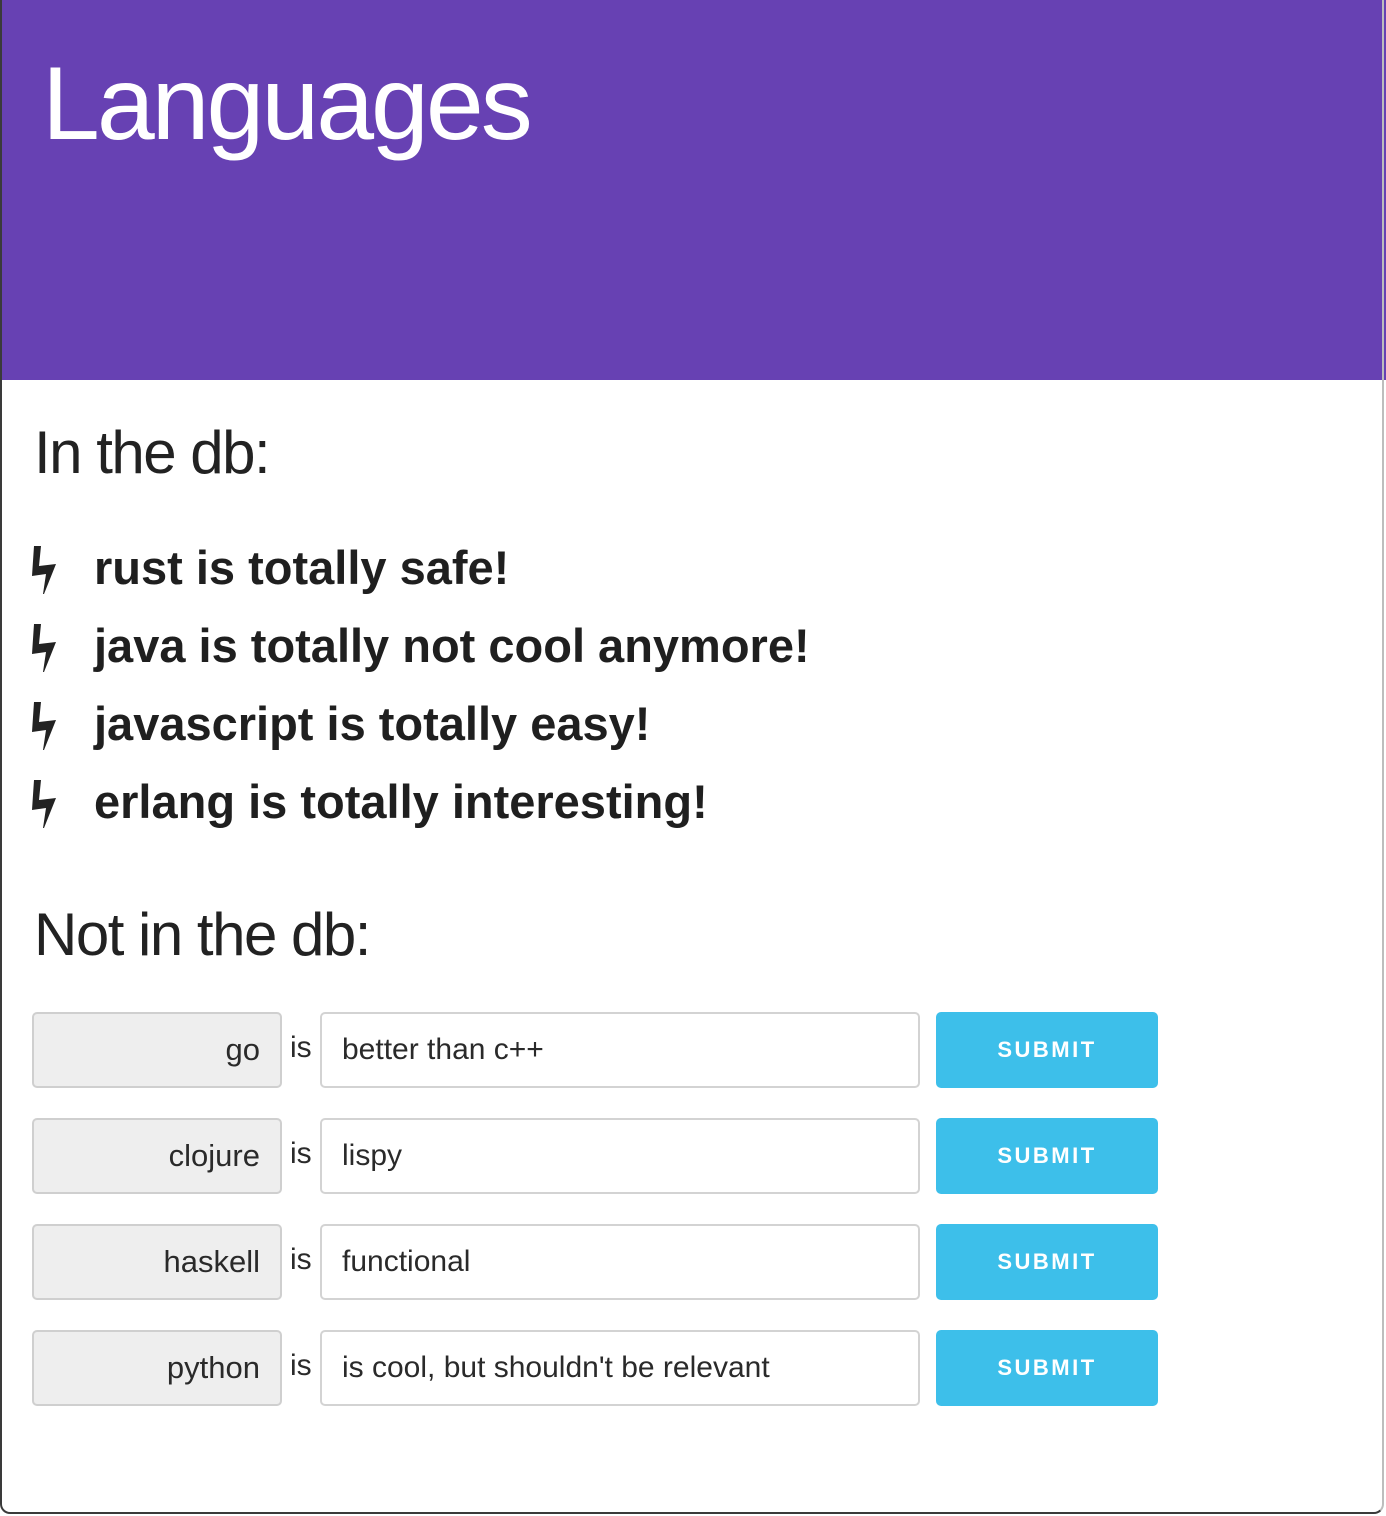  Describe the element at coordinates (401, 801) in the screenshot. I see `list-item-text: erlang is totally interesting!` at that location.